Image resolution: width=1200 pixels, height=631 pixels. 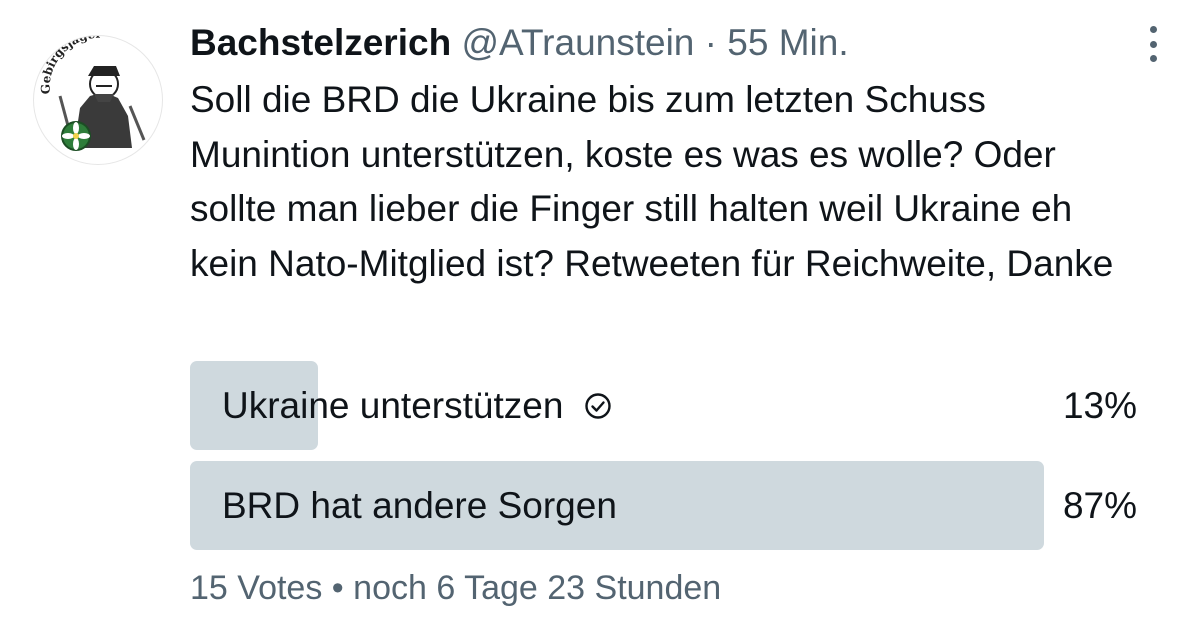 What do you see at coordinates (256, 588) in the screenshot?
I see `poll-votes: 15 Votes` at bounding box center [256, 588].